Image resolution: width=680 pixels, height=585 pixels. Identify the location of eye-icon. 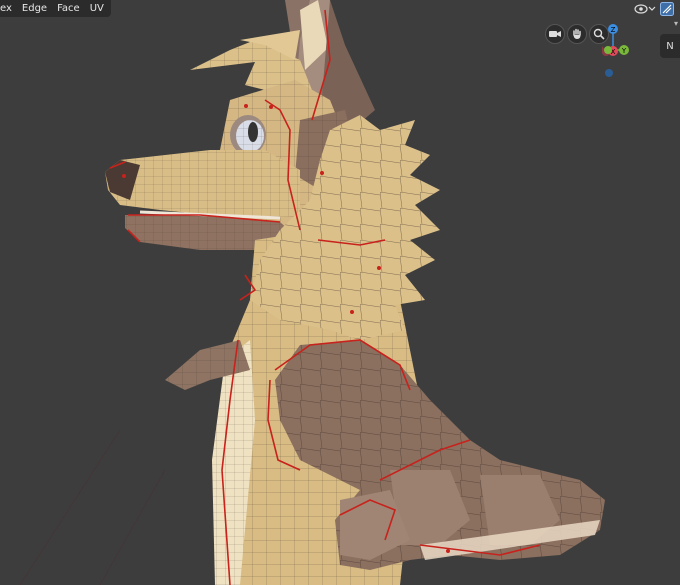
(645, 8).